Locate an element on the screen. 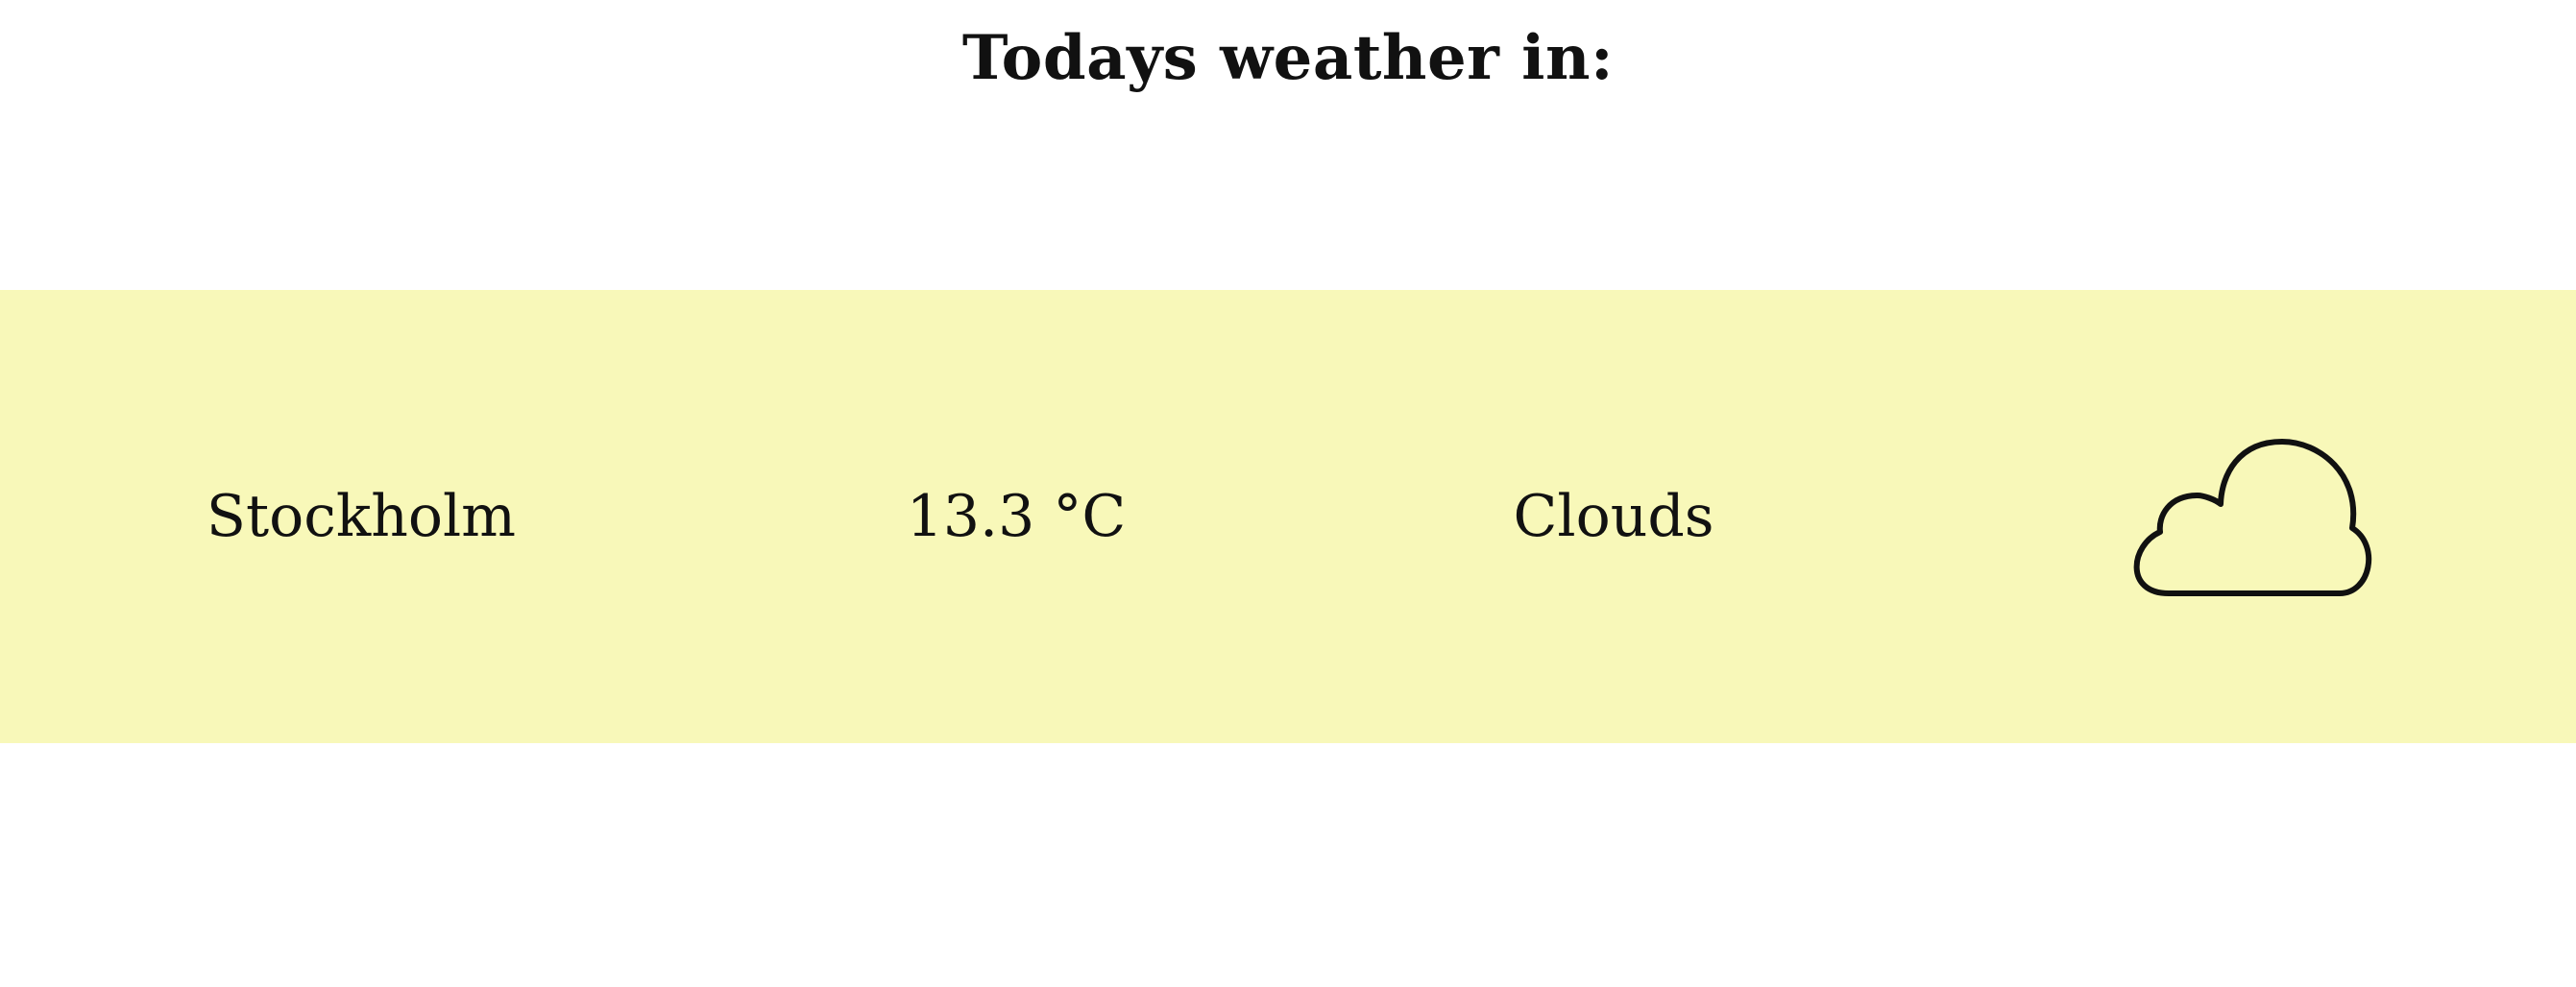 This screenshot has height=987, width=2576. page-title: Todays weather in: is located at coordinates (1288, 58).